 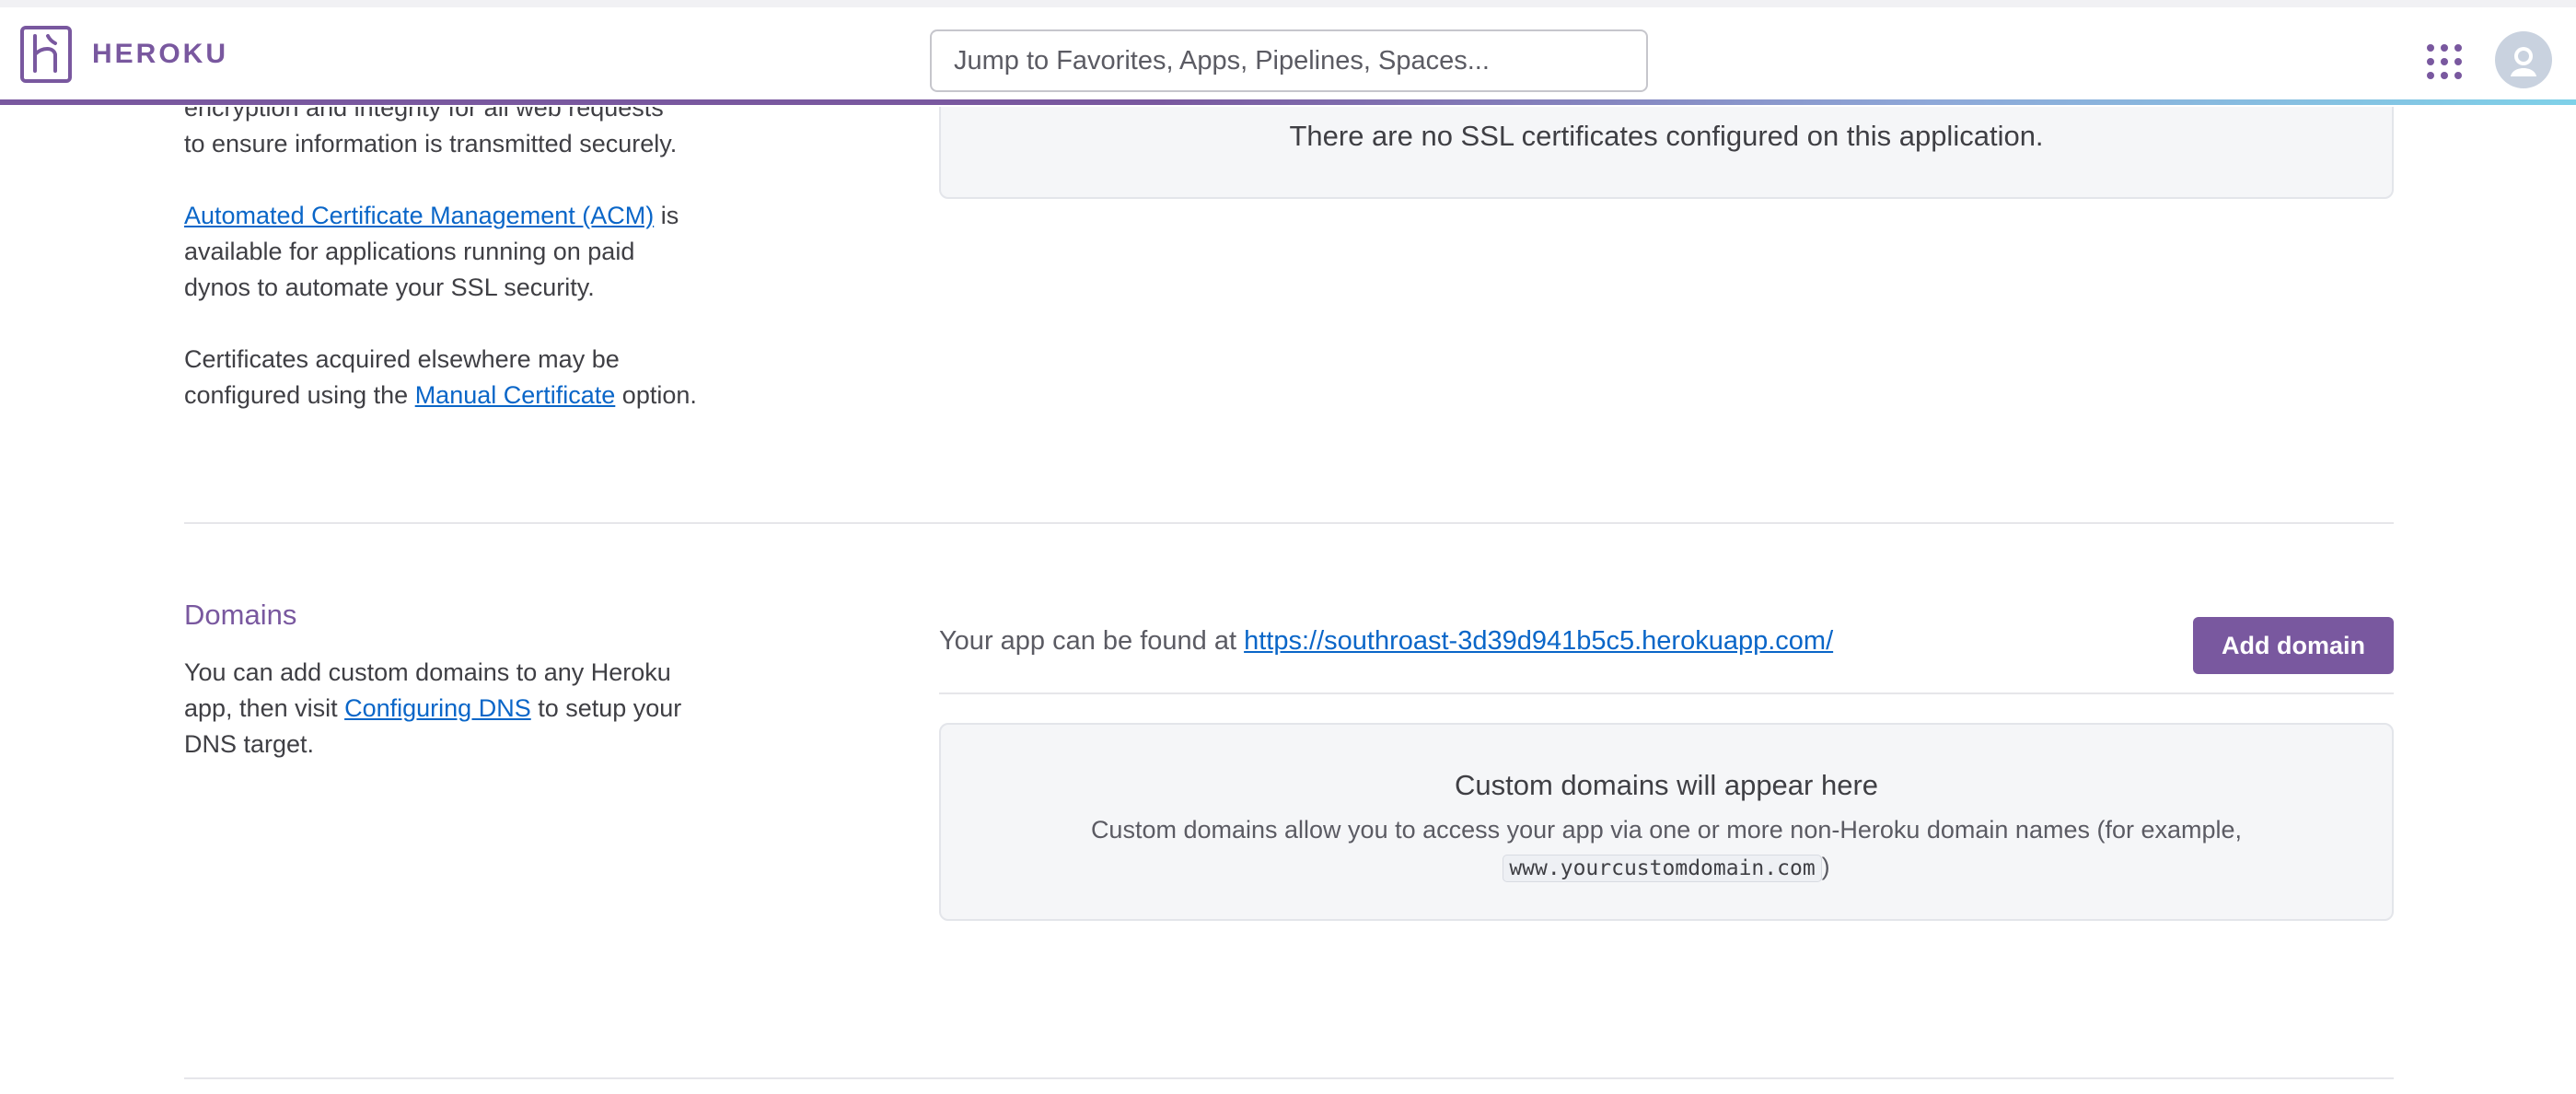 I want to click on heroku-logo: HEROKU, so click(x=124, y=54).